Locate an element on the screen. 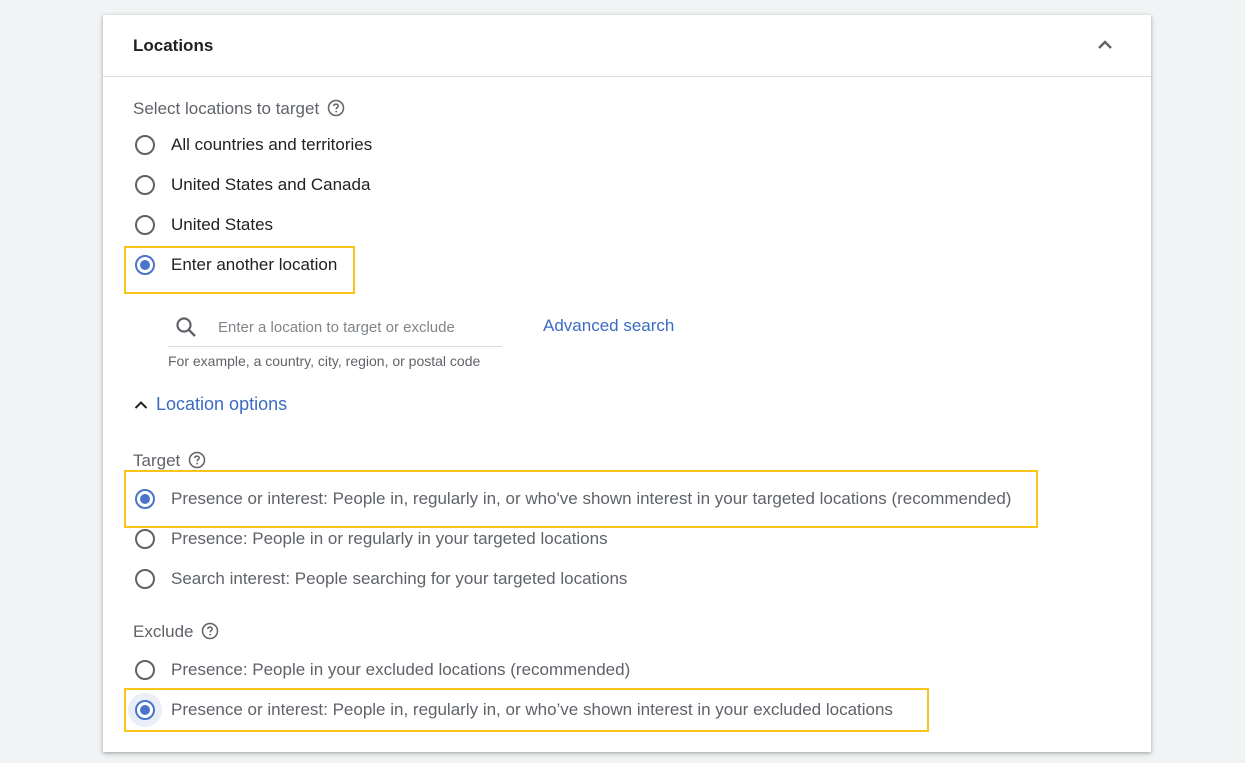 This screenshot has height=763, width=1245. radio-label: All countries and territories is located at coordinates (272, 144).